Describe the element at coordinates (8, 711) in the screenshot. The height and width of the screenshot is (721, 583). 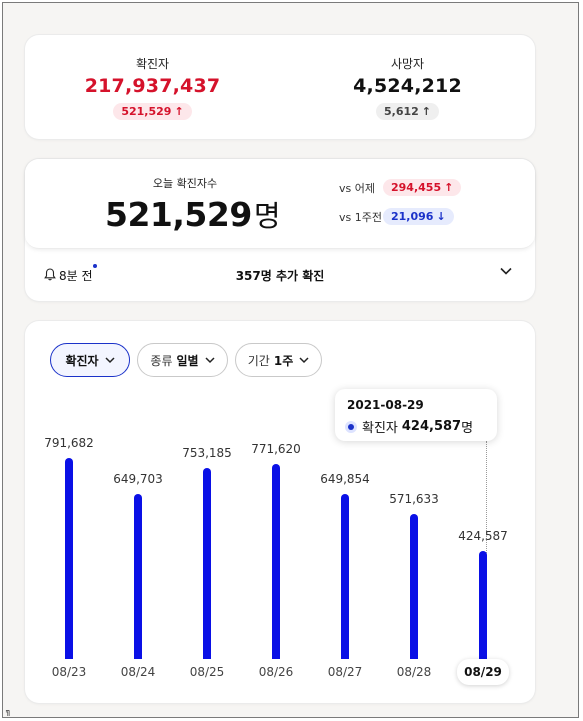
I see `resize-grip-icon: ╗` at that location.